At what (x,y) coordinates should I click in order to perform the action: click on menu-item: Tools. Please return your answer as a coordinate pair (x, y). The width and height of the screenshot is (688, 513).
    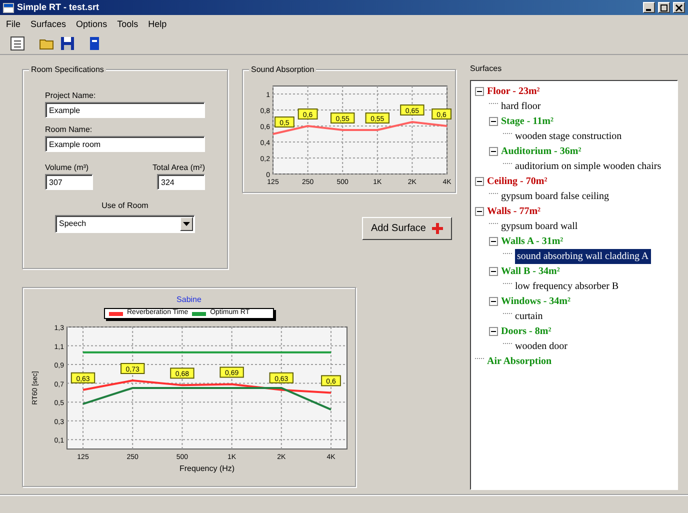
    Looking at the image, I should click on (127, 24).